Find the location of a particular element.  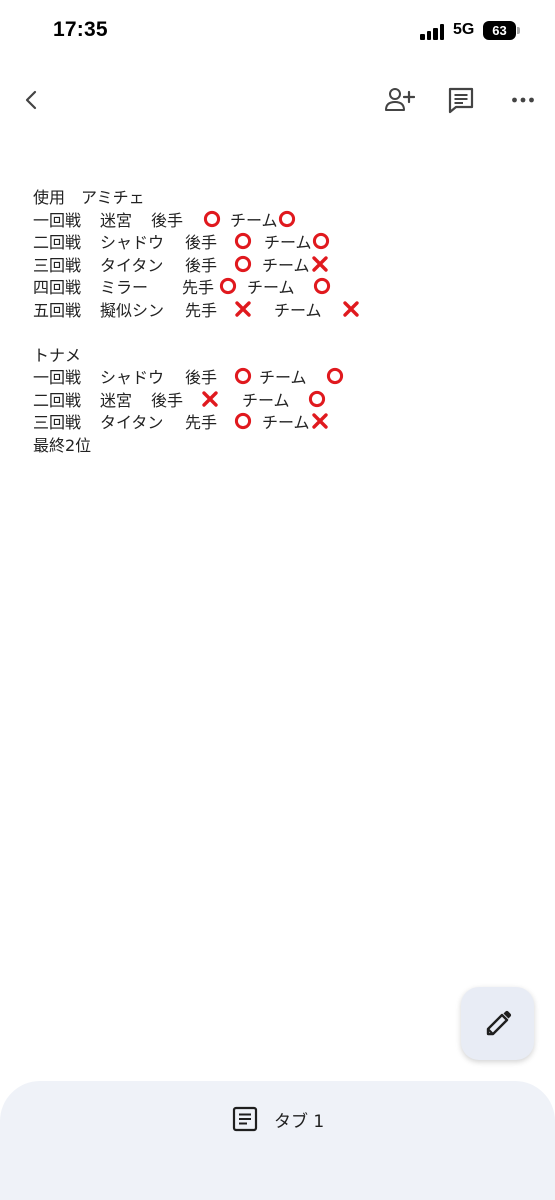

add-person-icon is located at coordinates (400, 99).